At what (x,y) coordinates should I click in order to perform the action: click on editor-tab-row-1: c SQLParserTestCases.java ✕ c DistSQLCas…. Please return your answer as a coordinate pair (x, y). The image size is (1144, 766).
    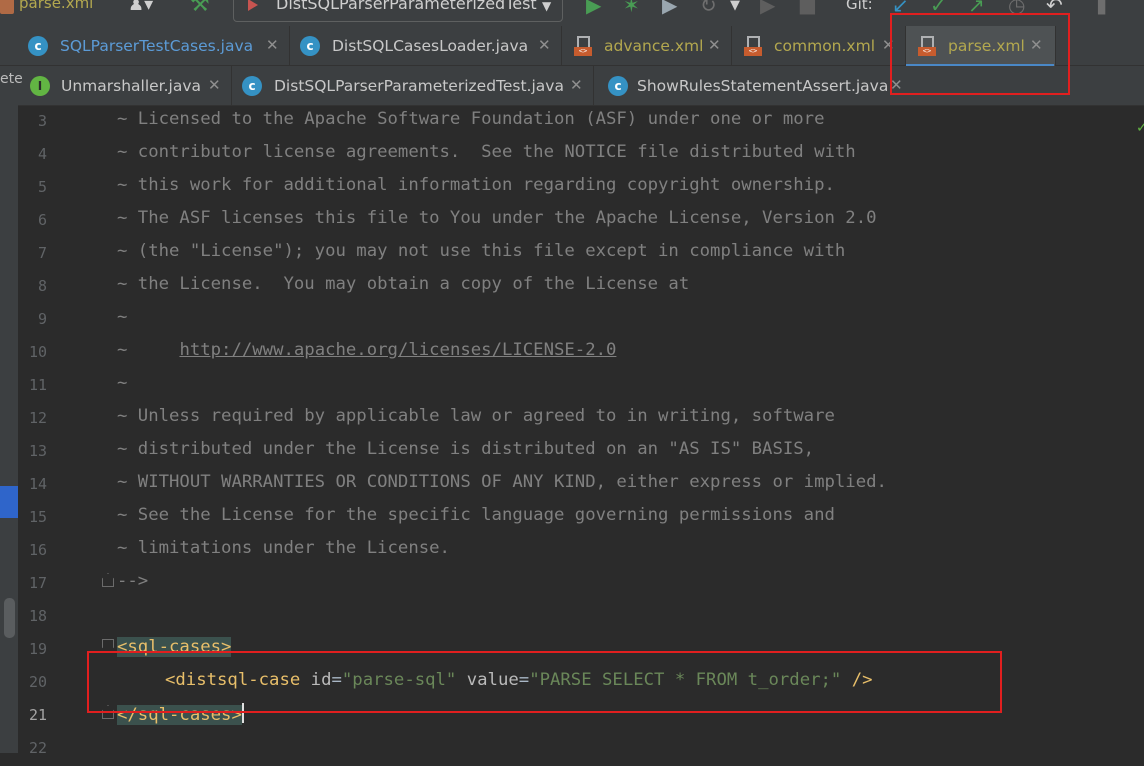
    Looking at the image, I should click on (572, 47).